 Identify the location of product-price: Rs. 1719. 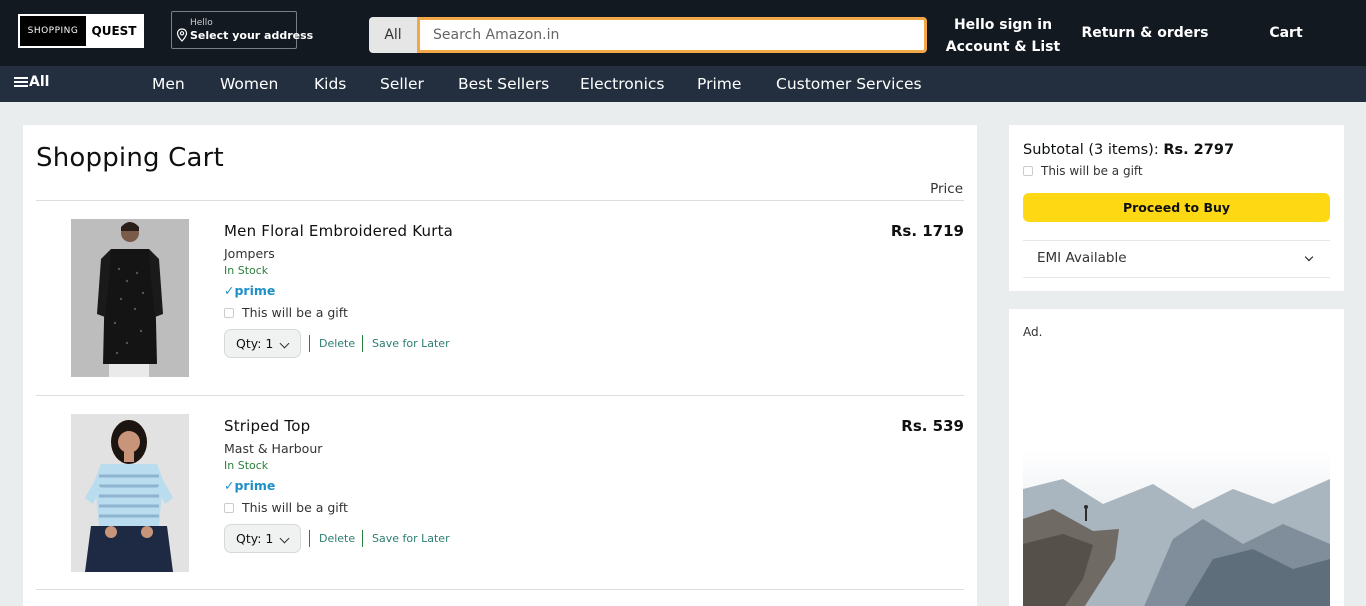
(927, 231).